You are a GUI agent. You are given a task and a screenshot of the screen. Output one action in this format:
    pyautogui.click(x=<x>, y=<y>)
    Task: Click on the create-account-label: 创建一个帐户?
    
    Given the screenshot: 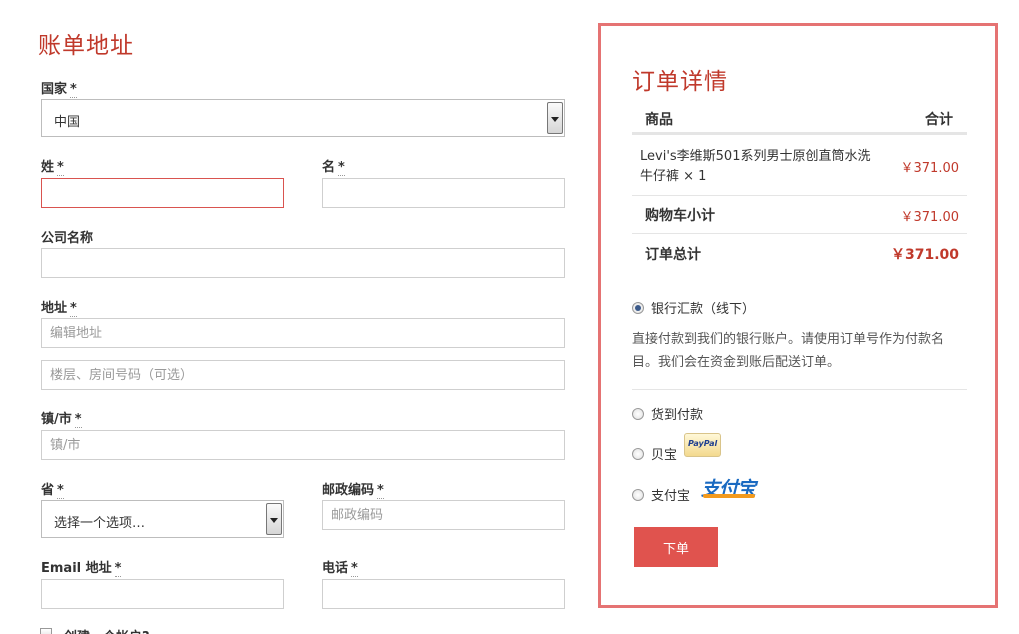 What is the action you would take?
    pyautogui.click(x=107, y=630)
    